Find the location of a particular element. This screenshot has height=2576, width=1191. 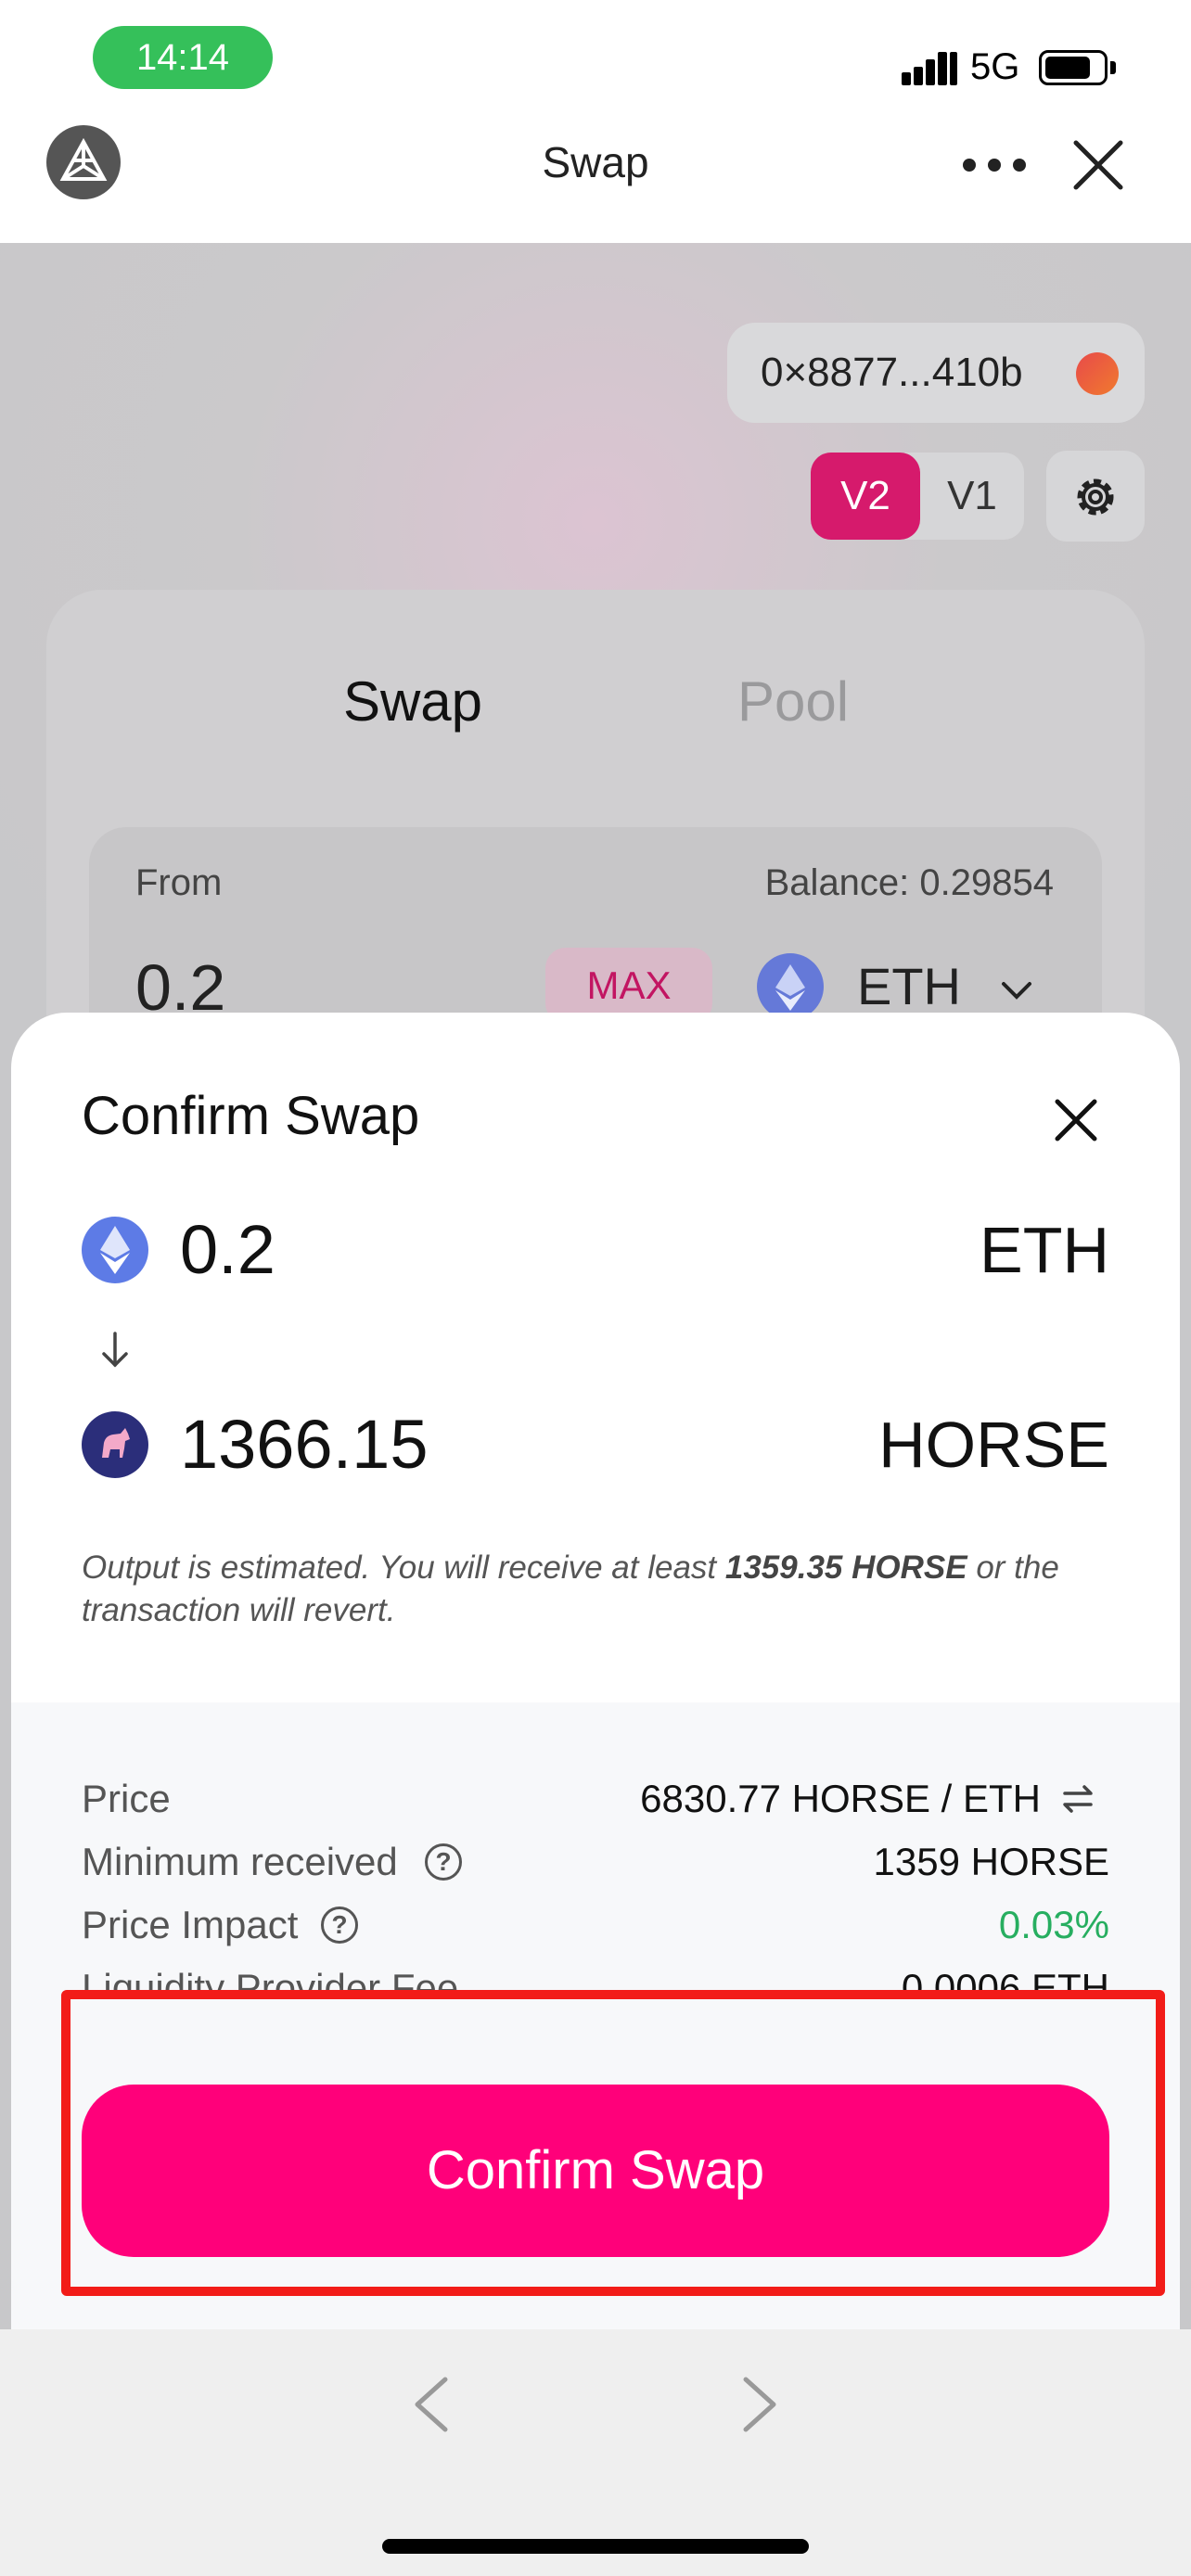

balance-text: Balance: 0.29854 is located at coordinates (909, 883).